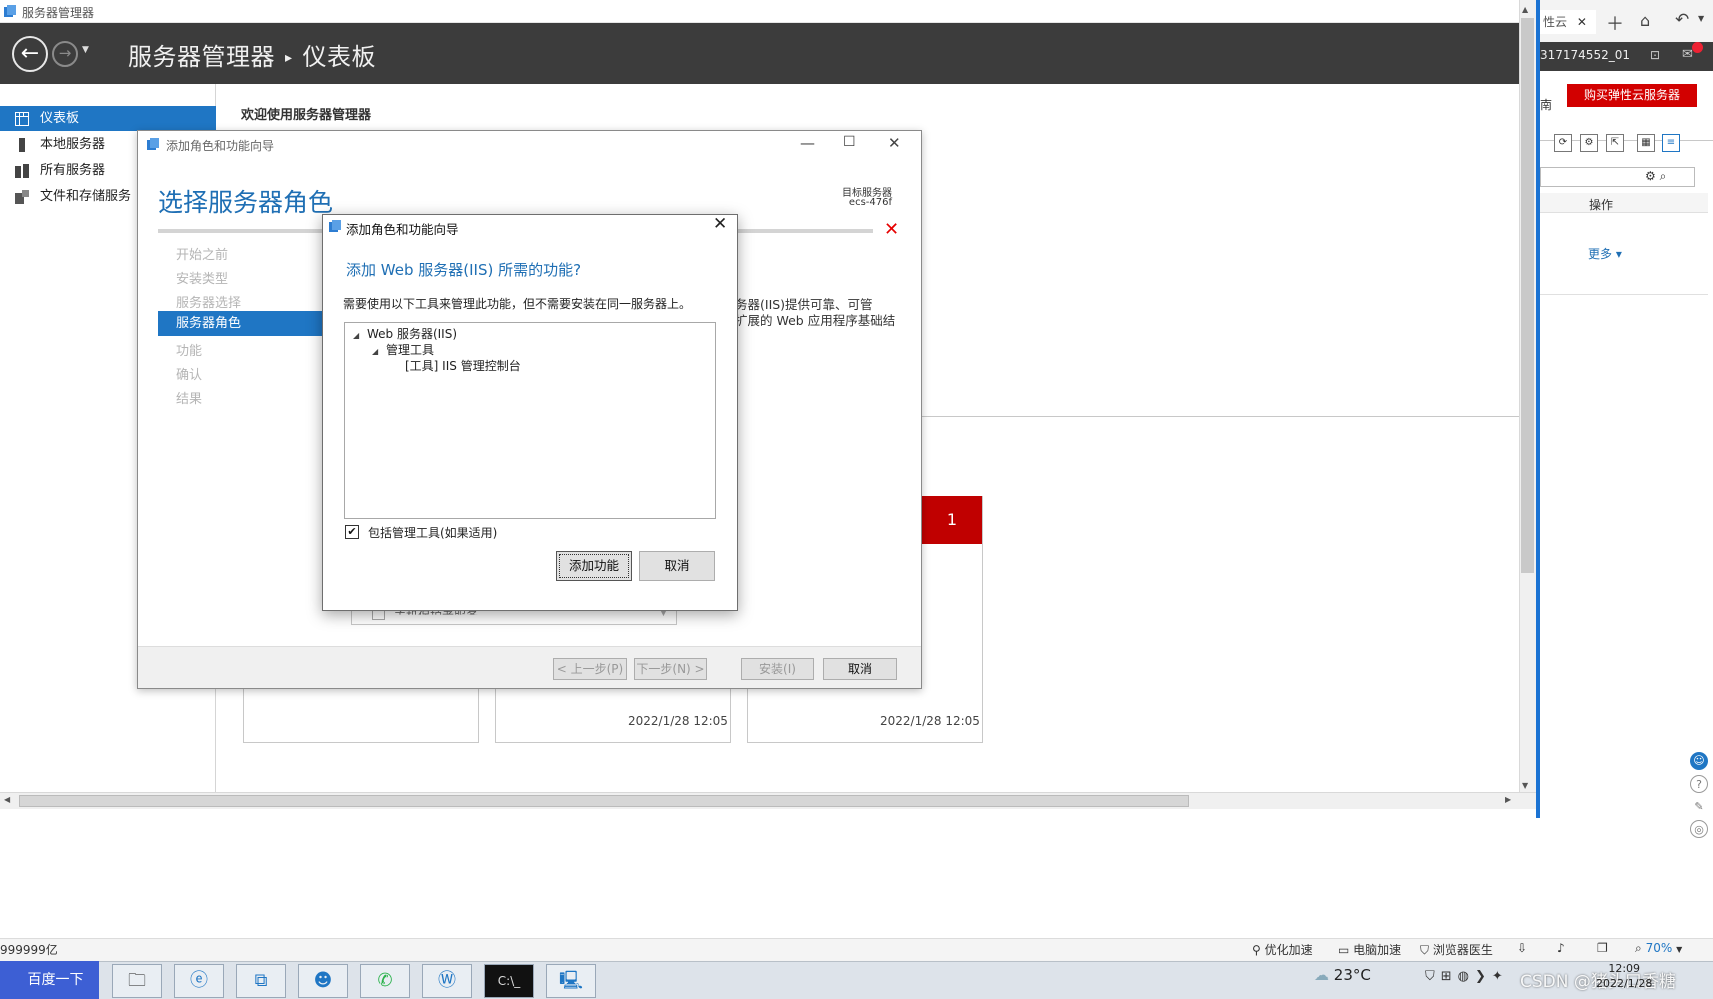 This screenshot has height=999, width=1713. Describe the element at coordinates (1219, 416) in the screenshot. I see `divider` at that location.